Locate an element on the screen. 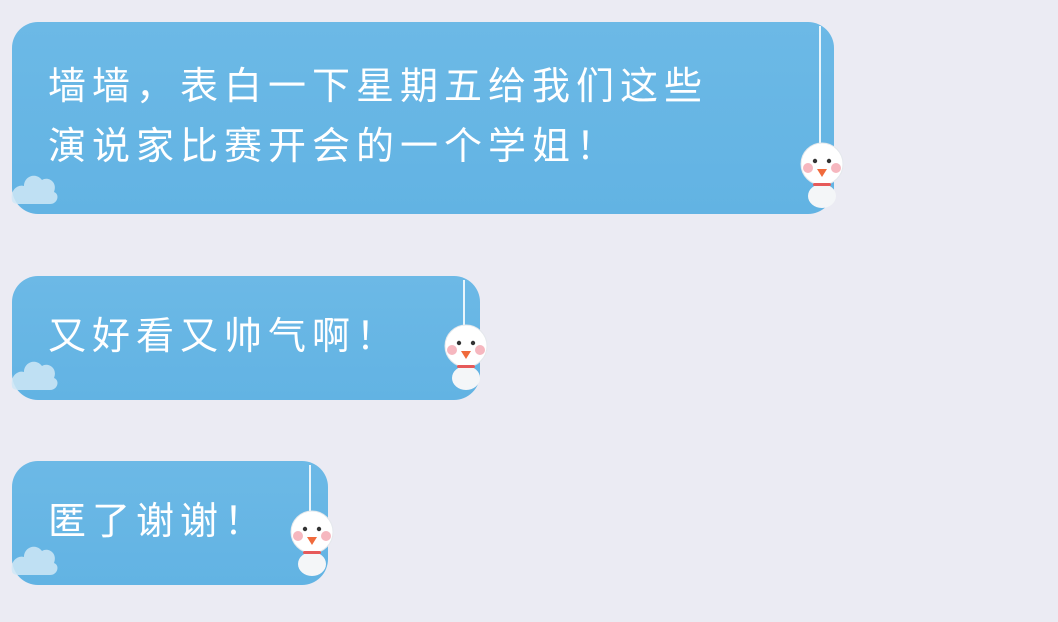  message-text-line: 墙墙，表白一下星期五给我们这些 is located at coordinates (378, 86).